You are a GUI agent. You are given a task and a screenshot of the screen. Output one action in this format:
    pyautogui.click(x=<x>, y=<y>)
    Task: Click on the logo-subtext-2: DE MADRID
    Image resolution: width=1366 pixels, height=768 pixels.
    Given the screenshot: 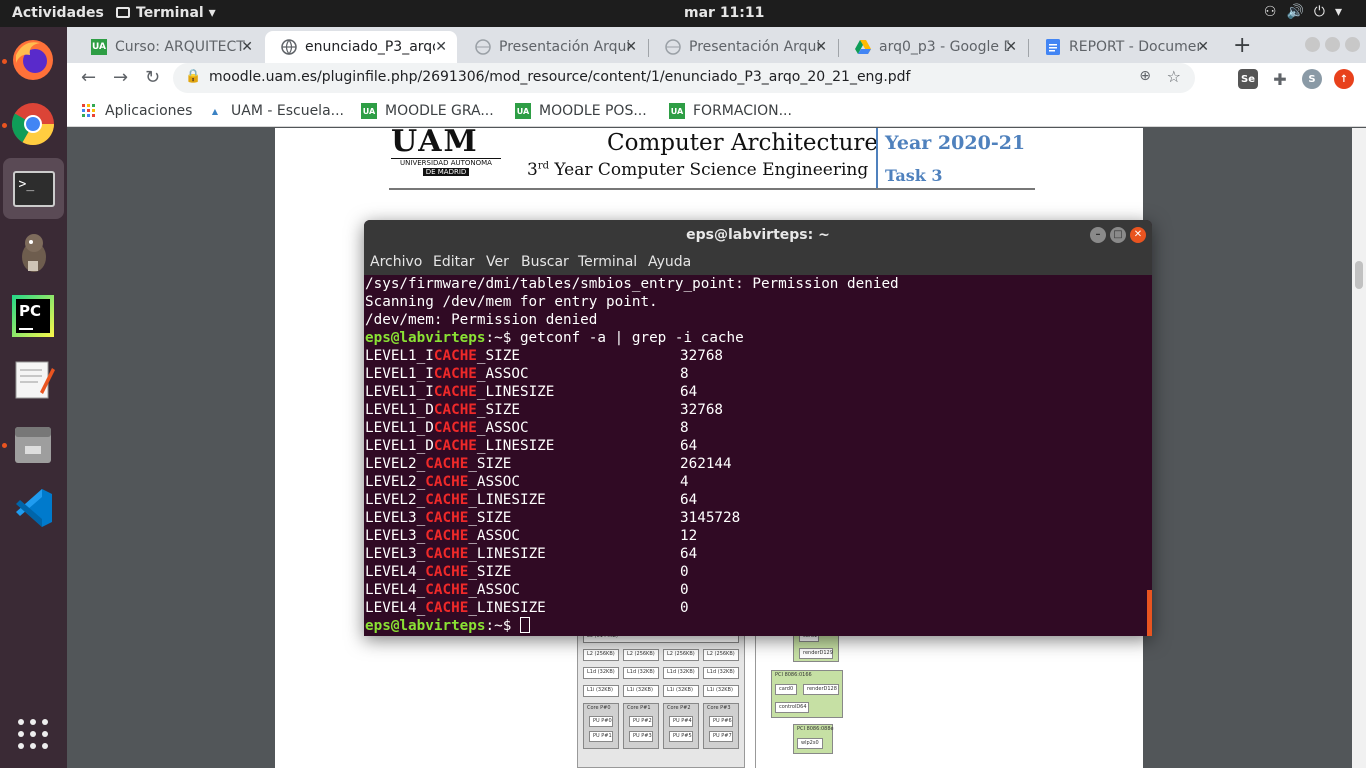 What is the action you would take?
    pyautogui.click(x=446, y=172)
    